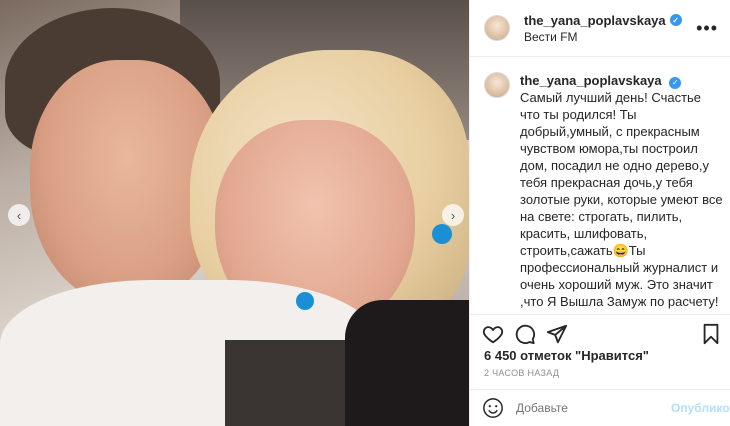 This screenshot has width=730, height=426. I want to click on likes-count: 6 450 отметок "Нравится", so click(566, 355).